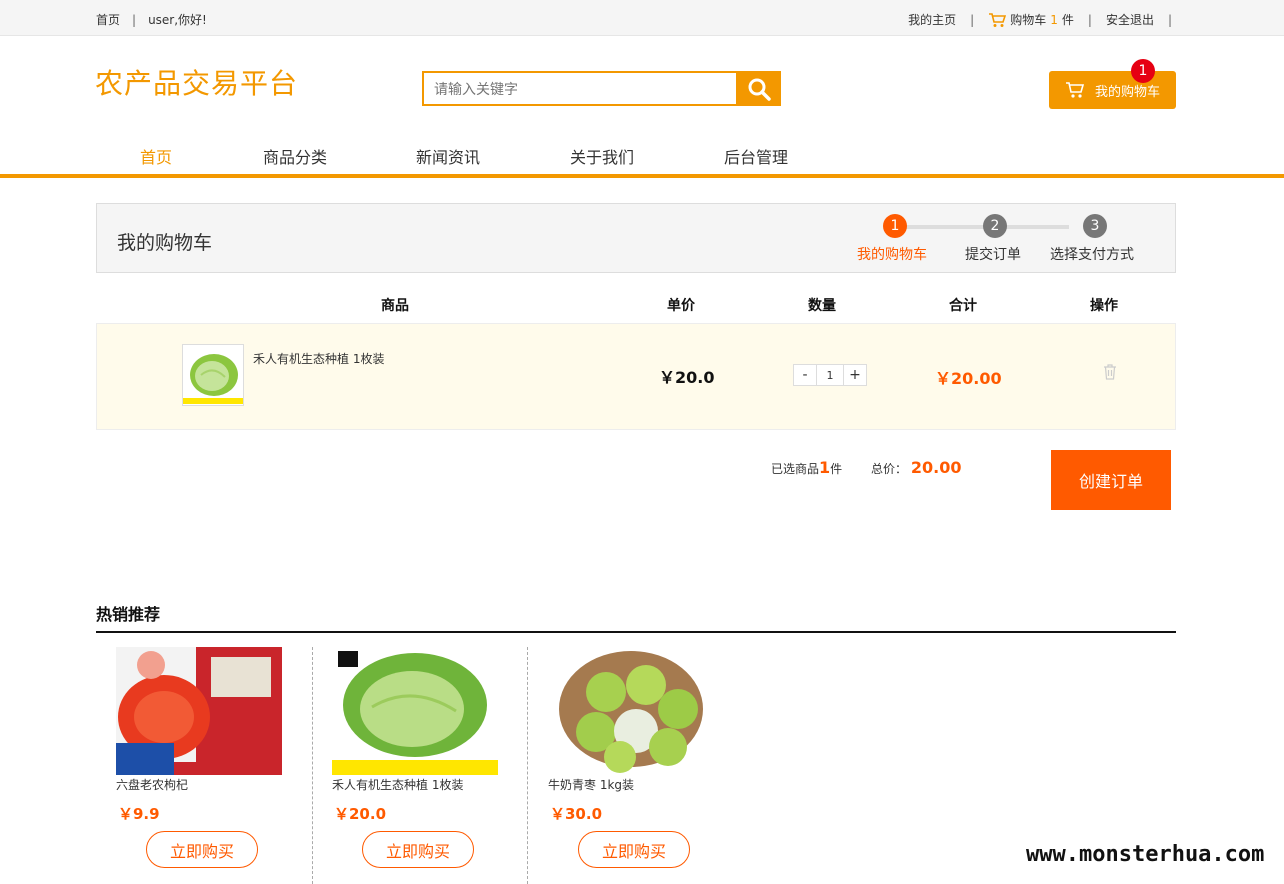  I want to click on delete-button, so click(1110, 374).